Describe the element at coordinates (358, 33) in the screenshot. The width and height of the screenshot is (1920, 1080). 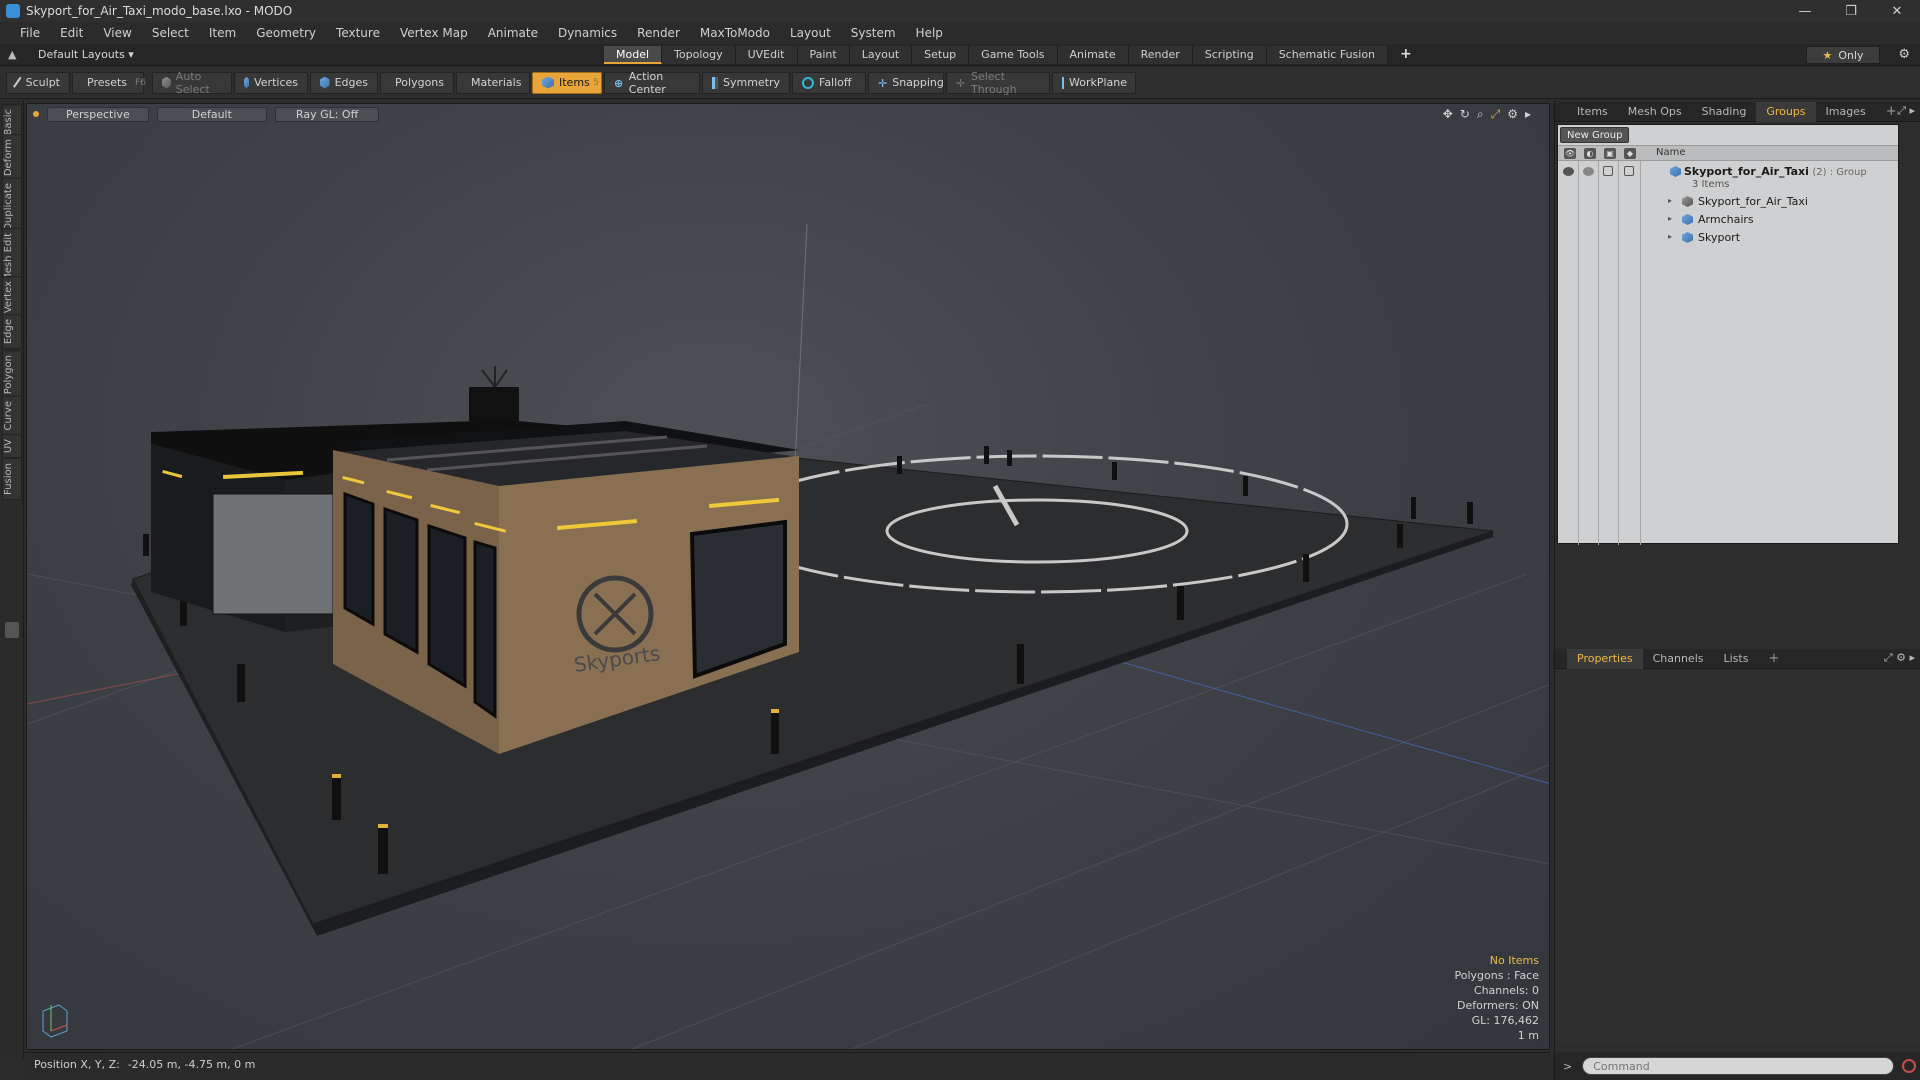
I see `menu-texture: Texture` at that location.